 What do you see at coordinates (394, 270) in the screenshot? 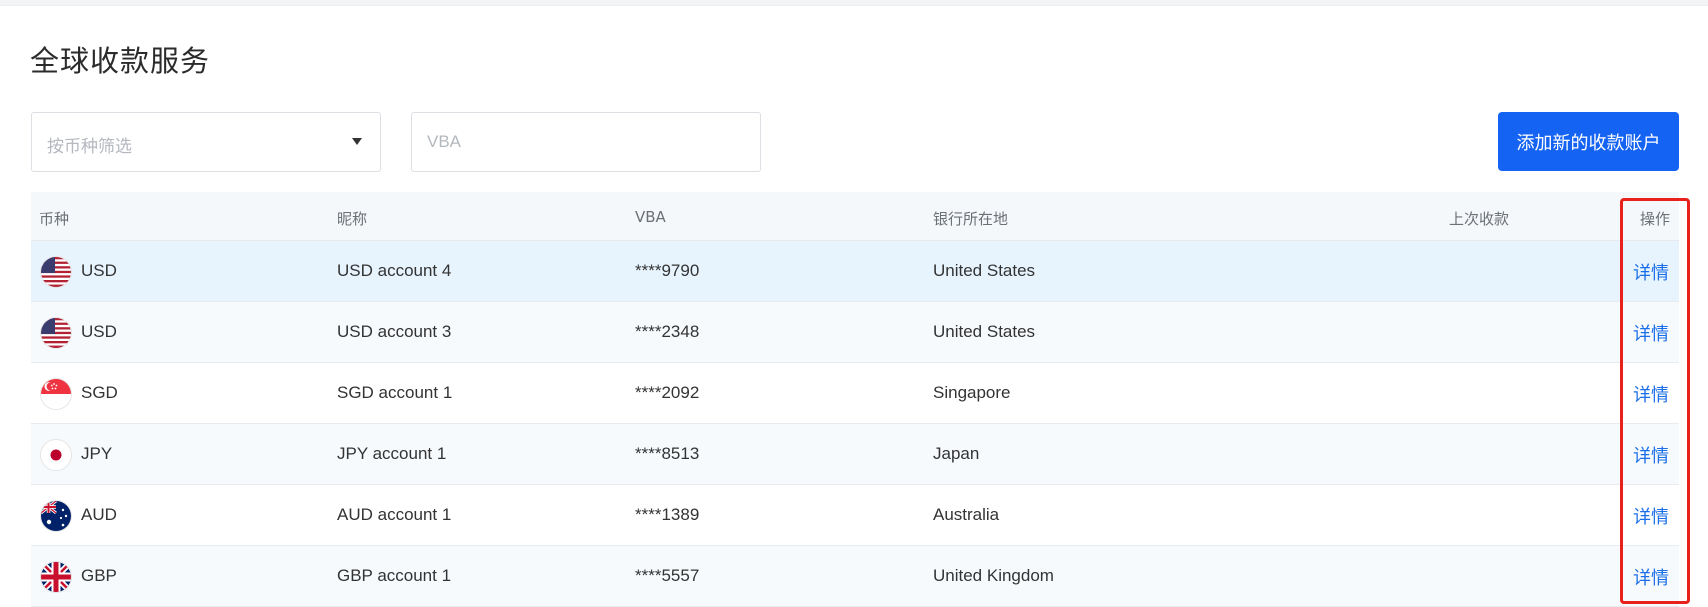
I see `account-nickname: USD account 4` at bounding box center [394, 270].